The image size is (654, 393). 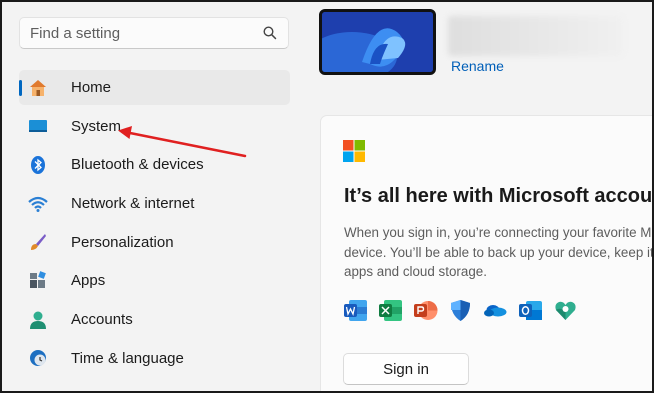 What do you see at coordinates (355, 310) in the screenshot?
I see `word-icon` at bounding box center [355, 310].